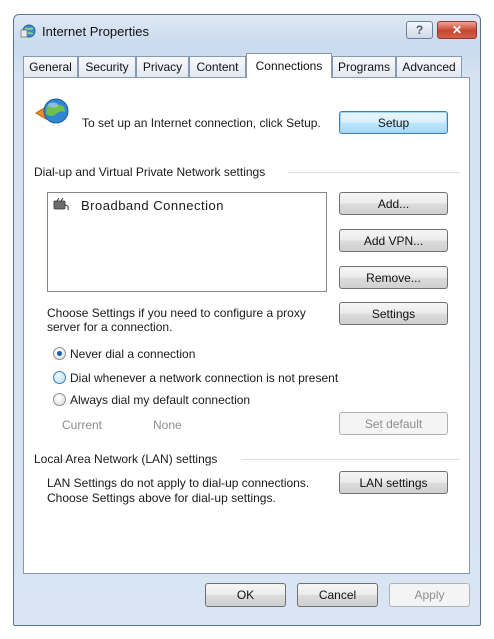 Image resolution: width=494 pixels, height=639 pixels. Describe the element at coordinates (167, 425) in the screenshot. I see `current-value: None` at that location.